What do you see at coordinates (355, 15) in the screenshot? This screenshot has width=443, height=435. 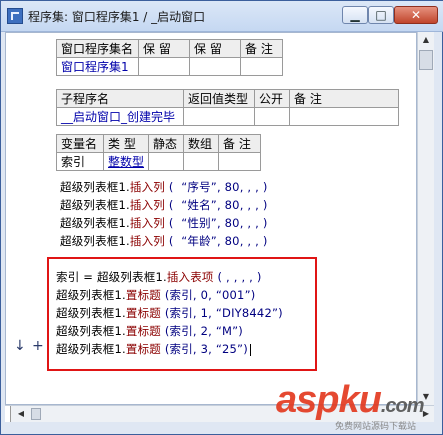 I see `minimize-button: ▁` at bounding box center [355, 15].